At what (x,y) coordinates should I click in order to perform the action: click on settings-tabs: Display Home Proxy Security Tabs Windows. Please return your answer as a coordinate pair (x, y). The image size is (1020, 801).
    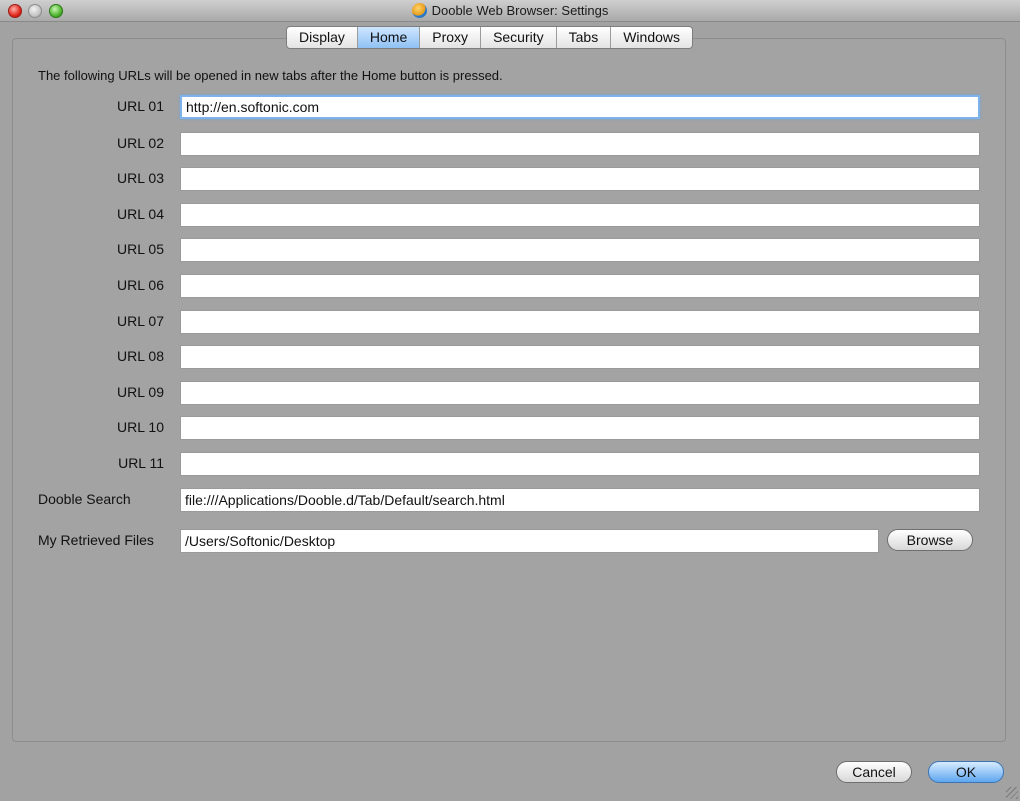
    Looking at the image, I should click on (490, 37).